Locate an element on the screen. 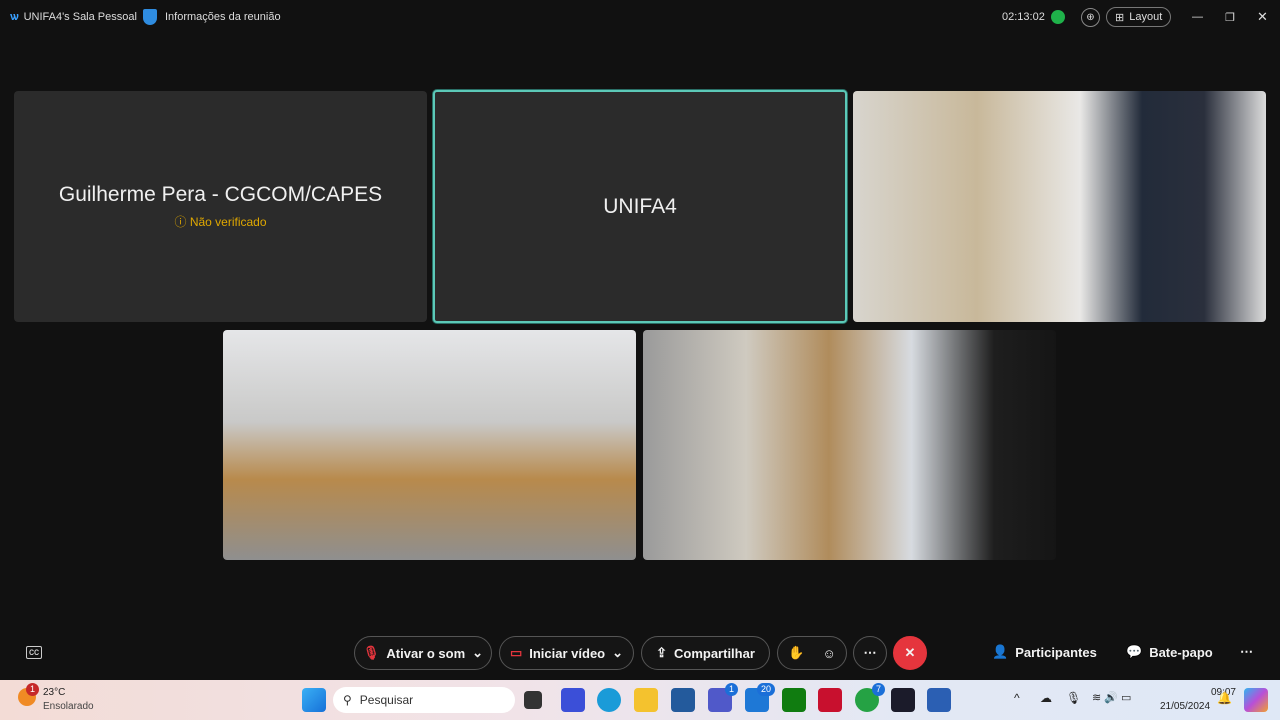  participants-button: 👤 Participantes is located at coordinates (1044, 652).